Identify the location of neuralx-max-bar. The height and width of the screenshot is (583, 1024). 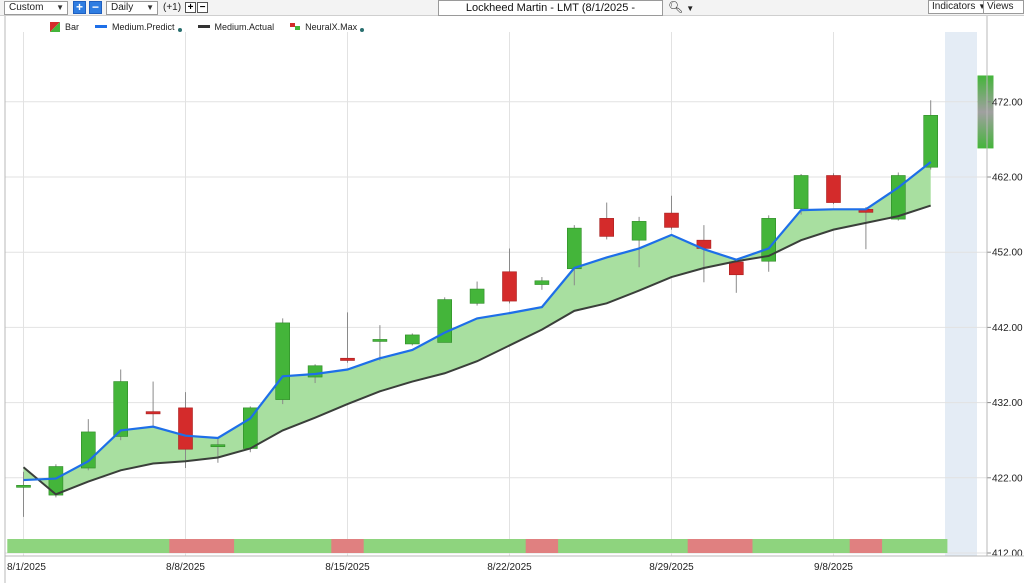
(985, 112).